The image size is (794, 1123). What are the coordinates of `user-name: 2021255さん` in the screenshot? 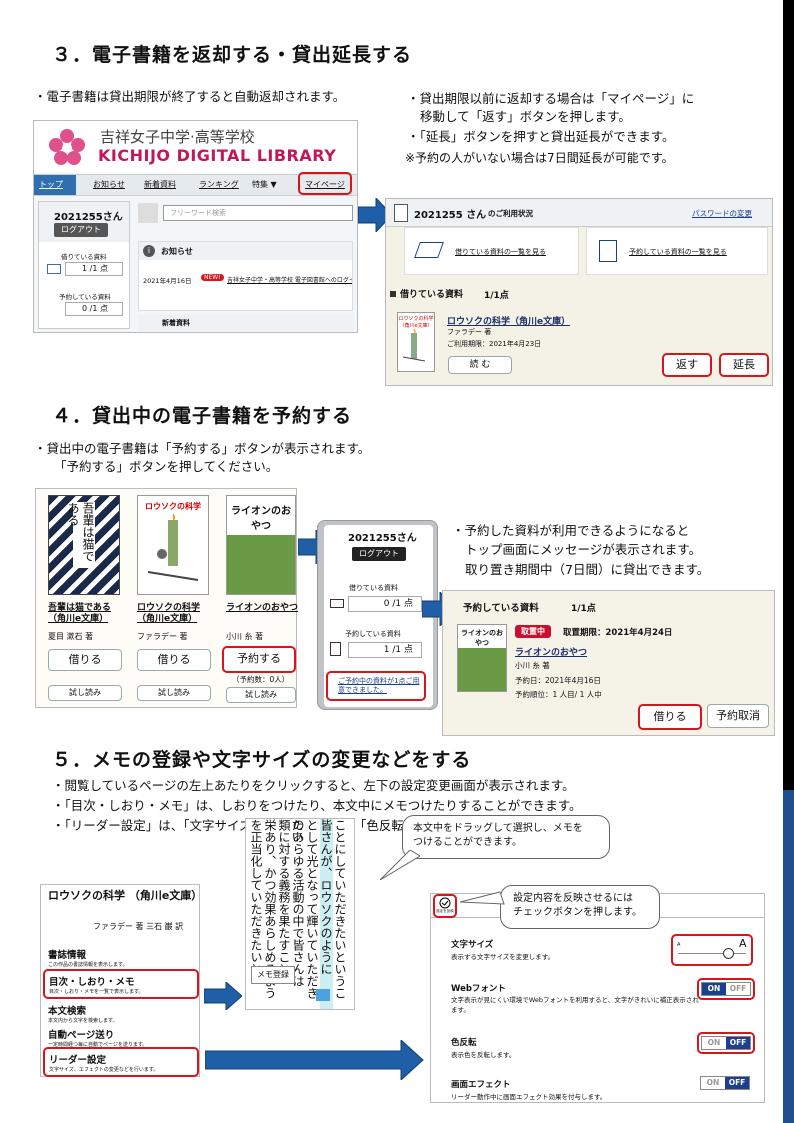 It's located at (88, 217).